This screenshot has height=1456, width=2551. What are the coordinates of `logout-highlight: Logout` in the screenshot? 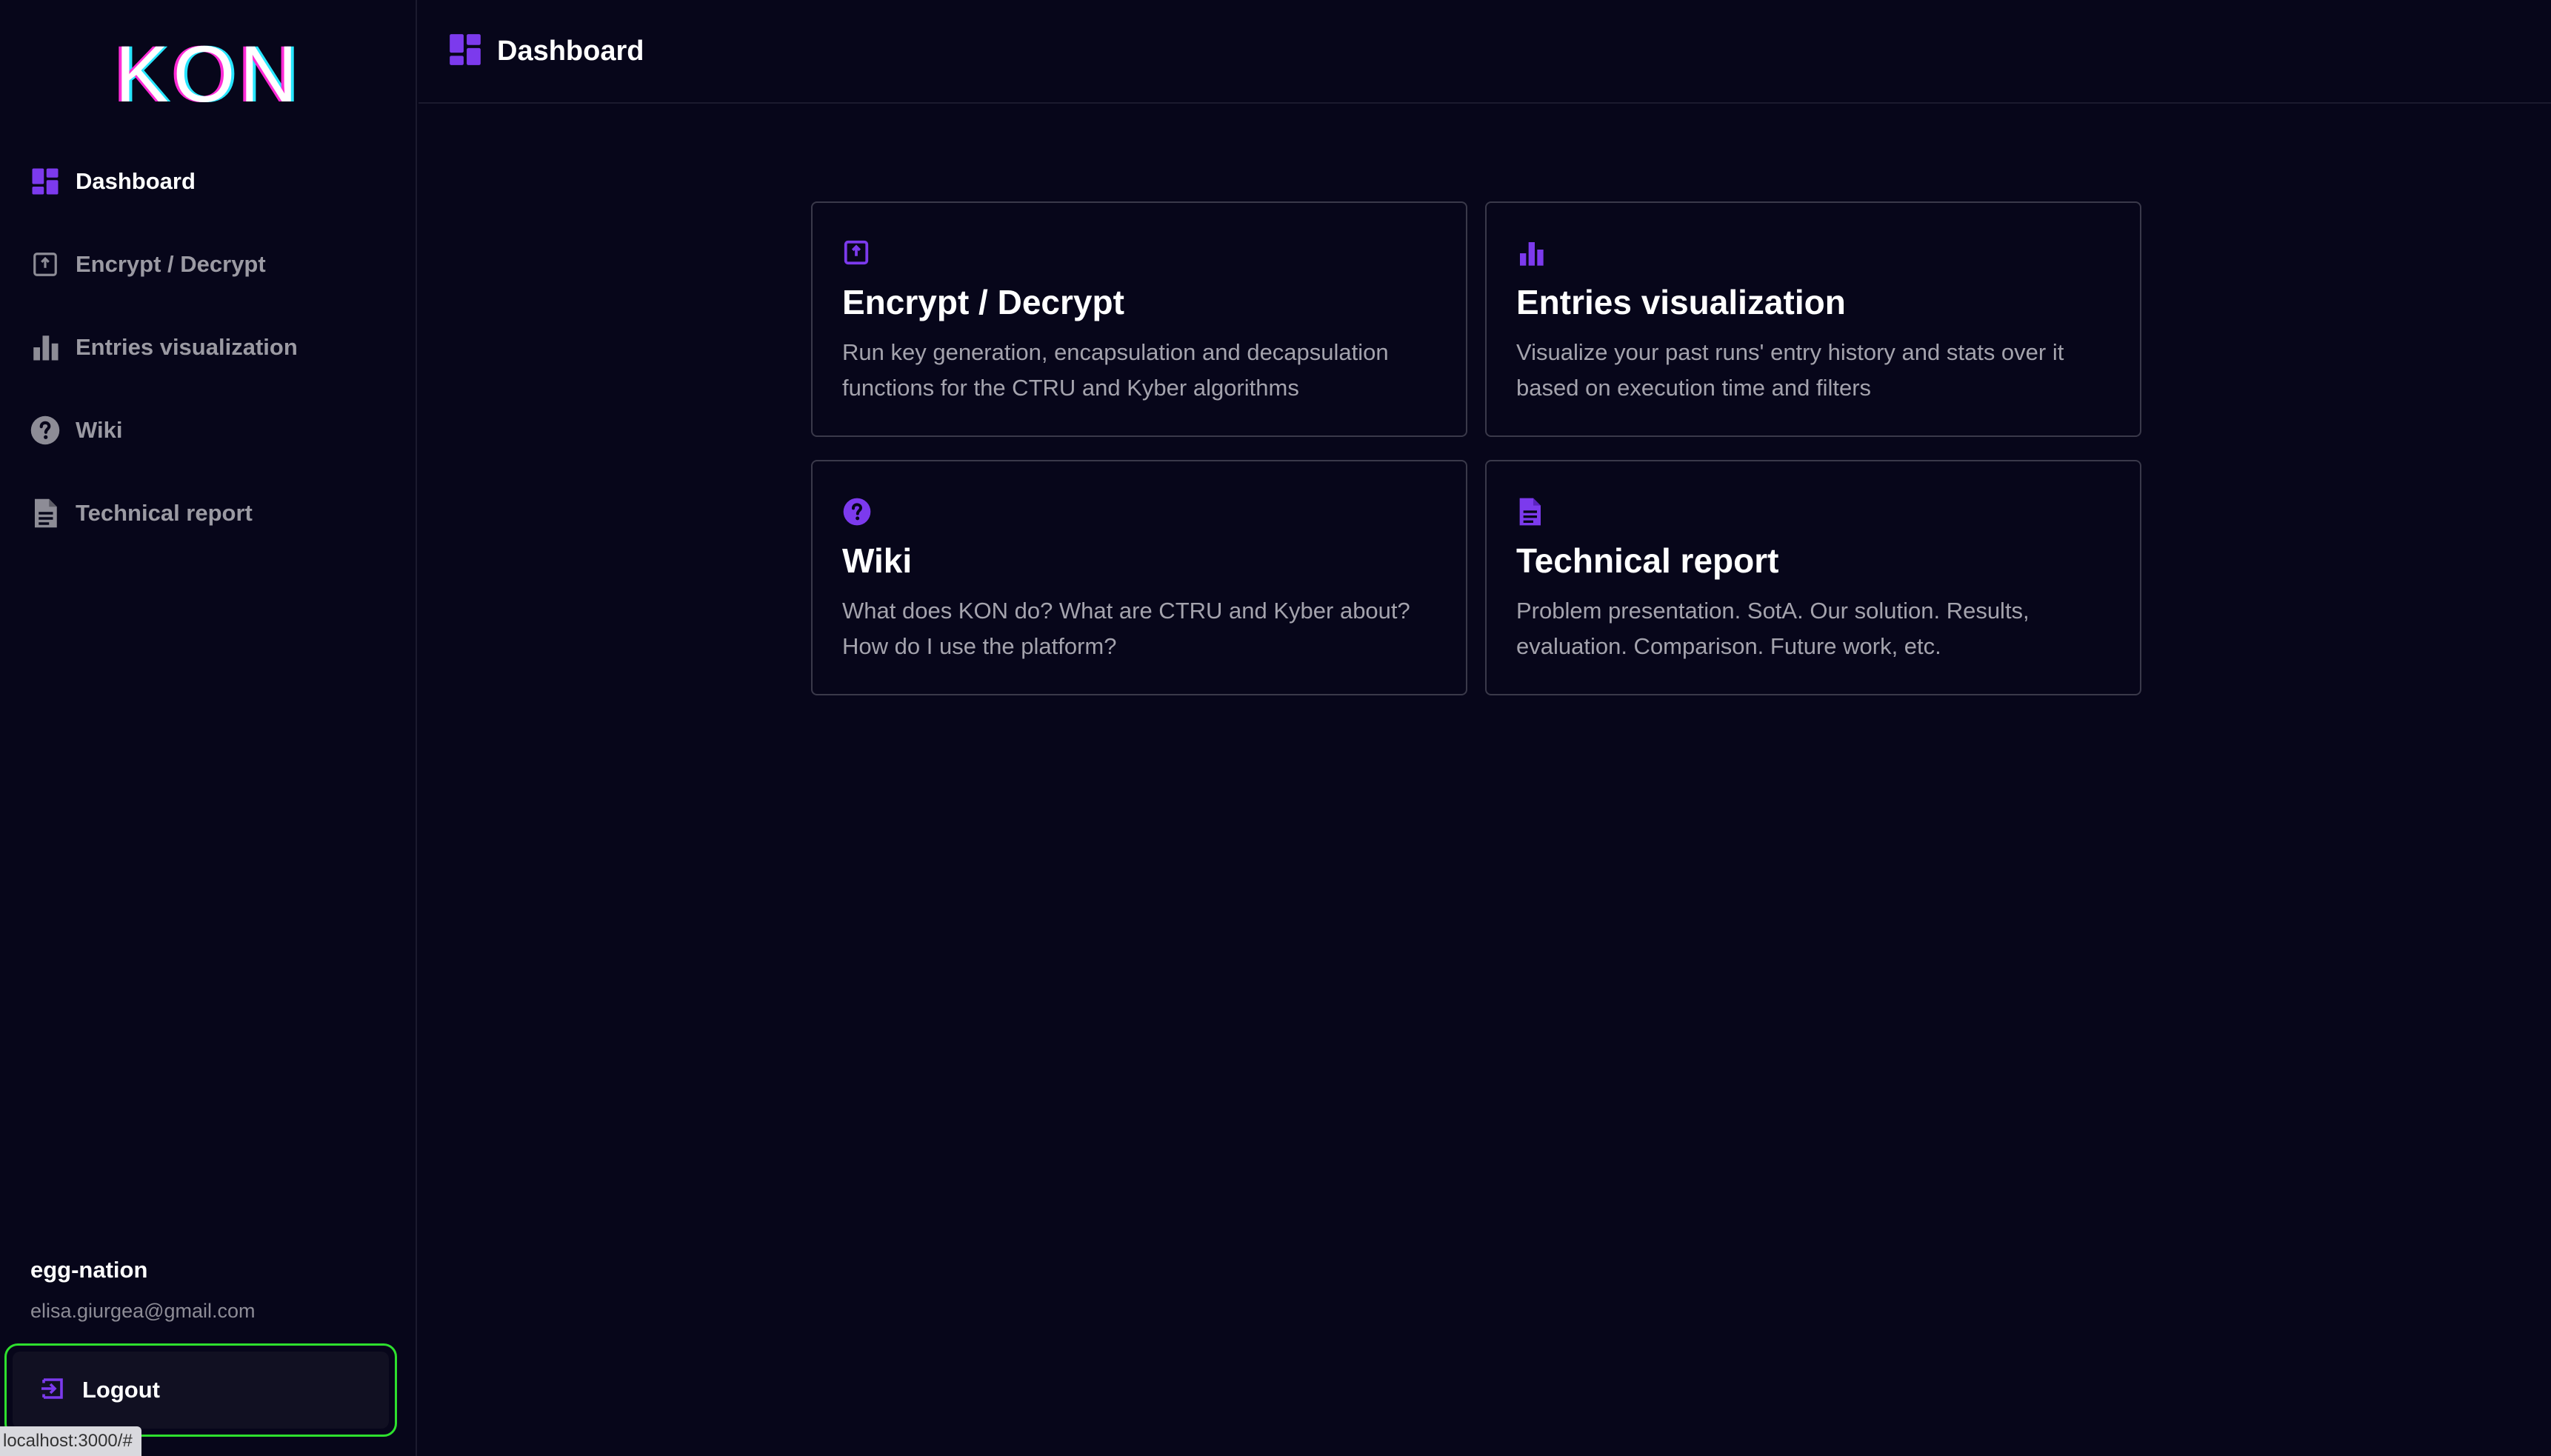 It's located at (200, 1390).